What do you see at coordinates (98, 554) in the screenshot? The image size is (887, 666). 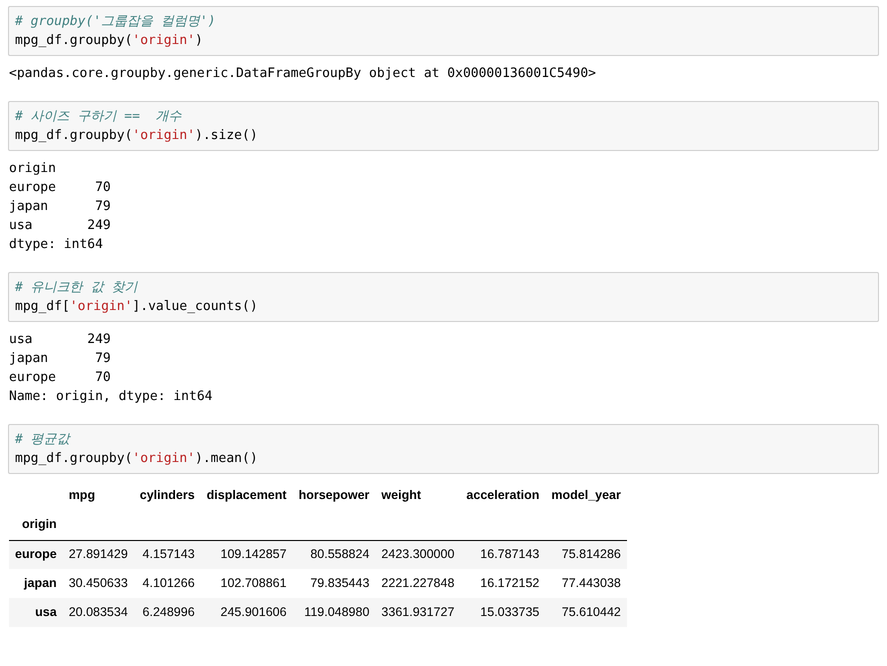 I see `table-cell: 27.891429` at bounding box center [98, 554].